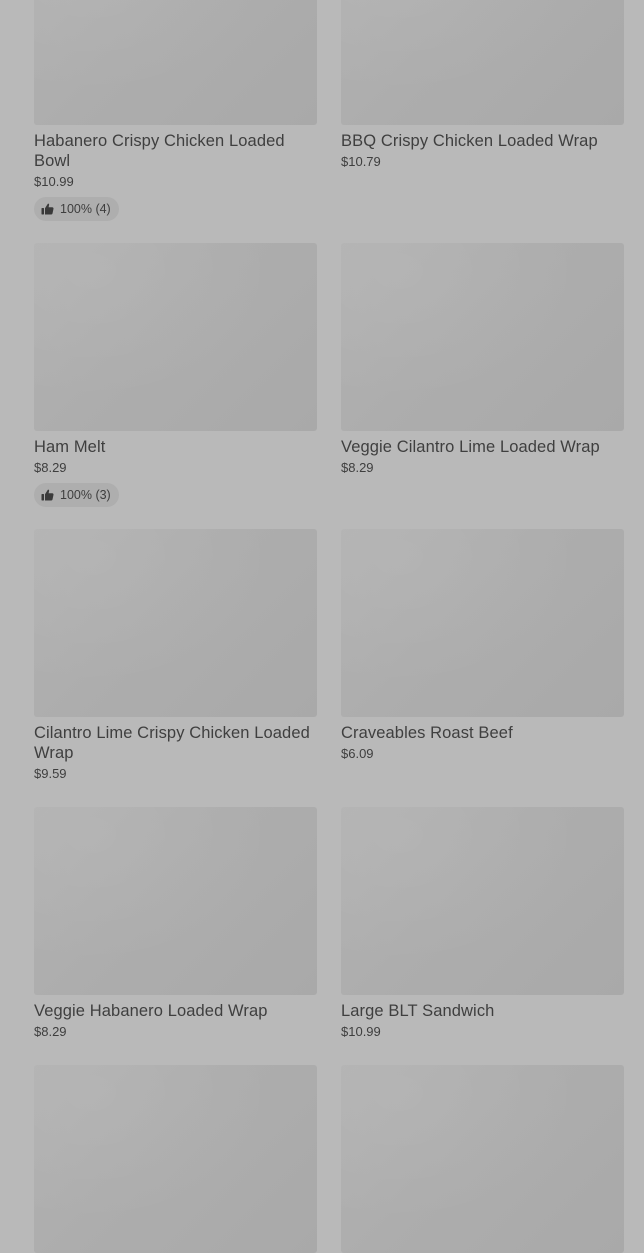 This screenshot has height=1253, width=644. I want to click on menu-item-name: Veggie Habanero Loaded Wrap, so click(151, 1011).